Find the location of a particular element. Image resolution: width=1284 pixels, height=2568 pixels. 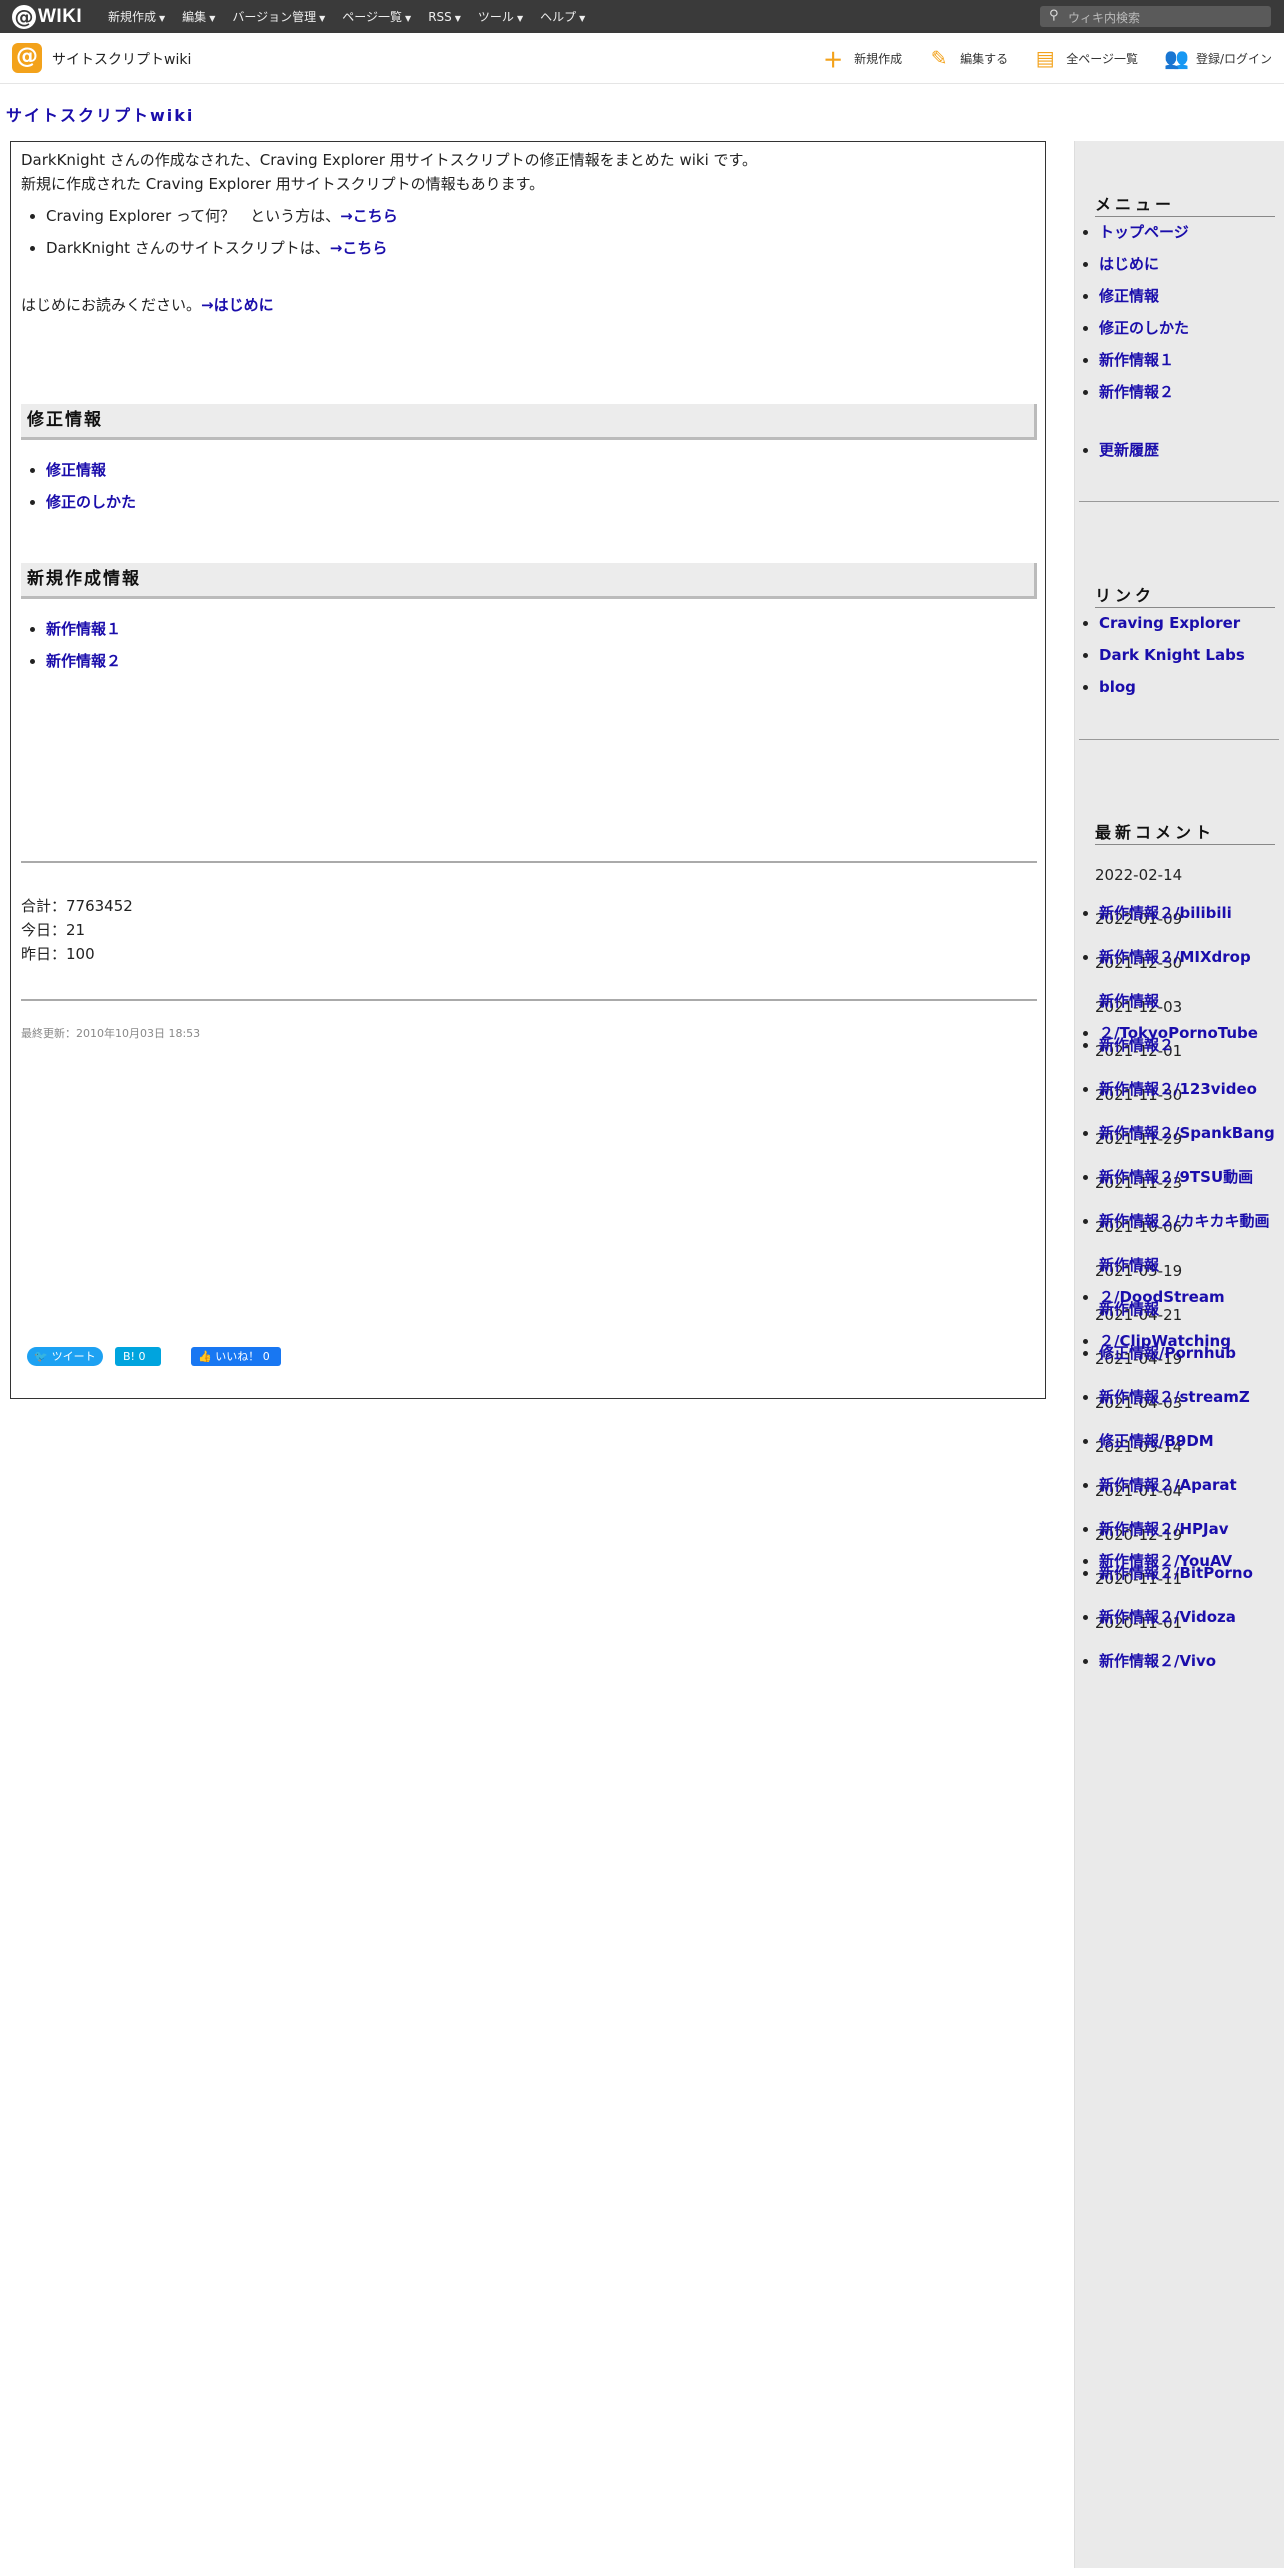

sidebar-item-how-to-fix: 修正のしかた is located at coordinates (1144, 328).